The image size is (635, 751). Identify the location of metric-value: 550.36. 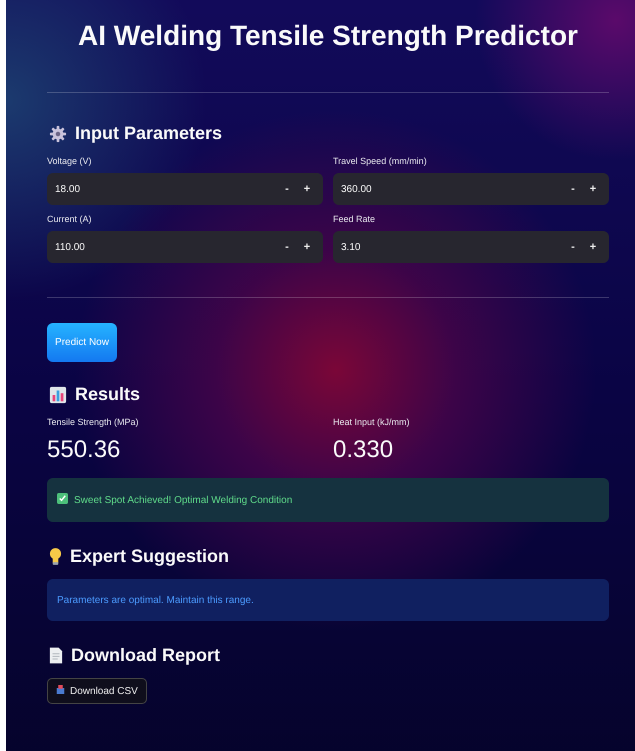
(84, 450).